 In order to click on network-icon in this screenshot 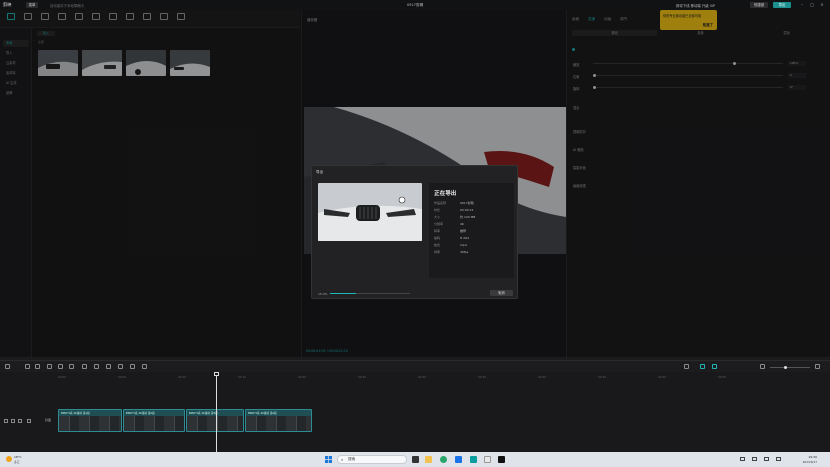, I will do `click(754, 459)`.